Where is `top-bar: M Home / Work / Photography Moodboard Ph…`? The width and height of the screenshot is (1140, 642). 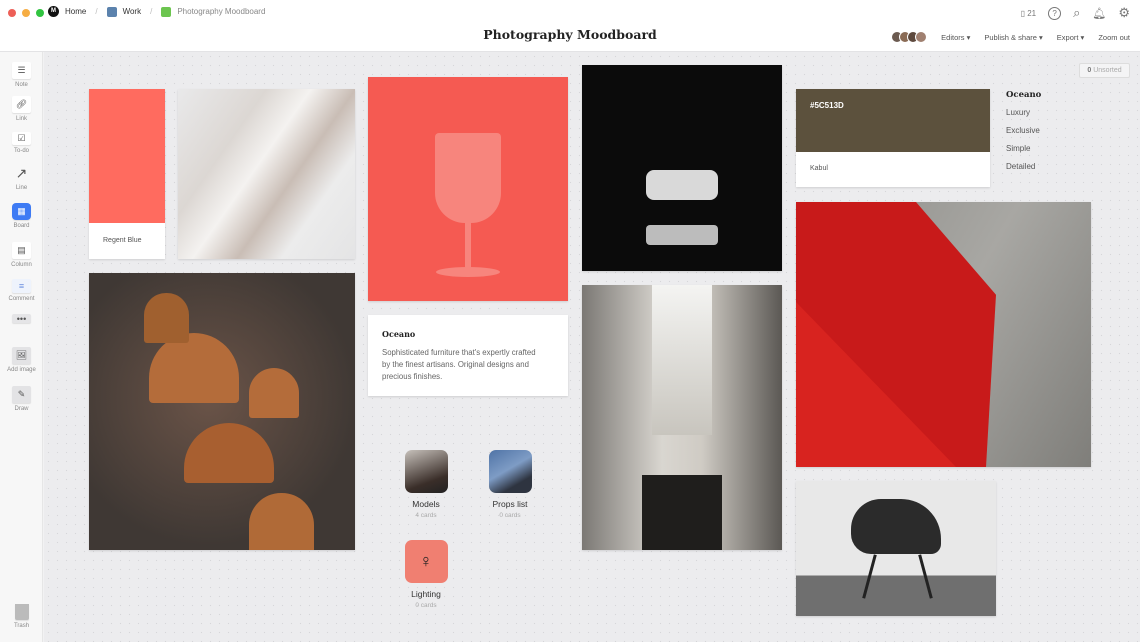 top-bar: M Home / Work / Photography Moodboard Ph… is located at coordinates (570, 26).